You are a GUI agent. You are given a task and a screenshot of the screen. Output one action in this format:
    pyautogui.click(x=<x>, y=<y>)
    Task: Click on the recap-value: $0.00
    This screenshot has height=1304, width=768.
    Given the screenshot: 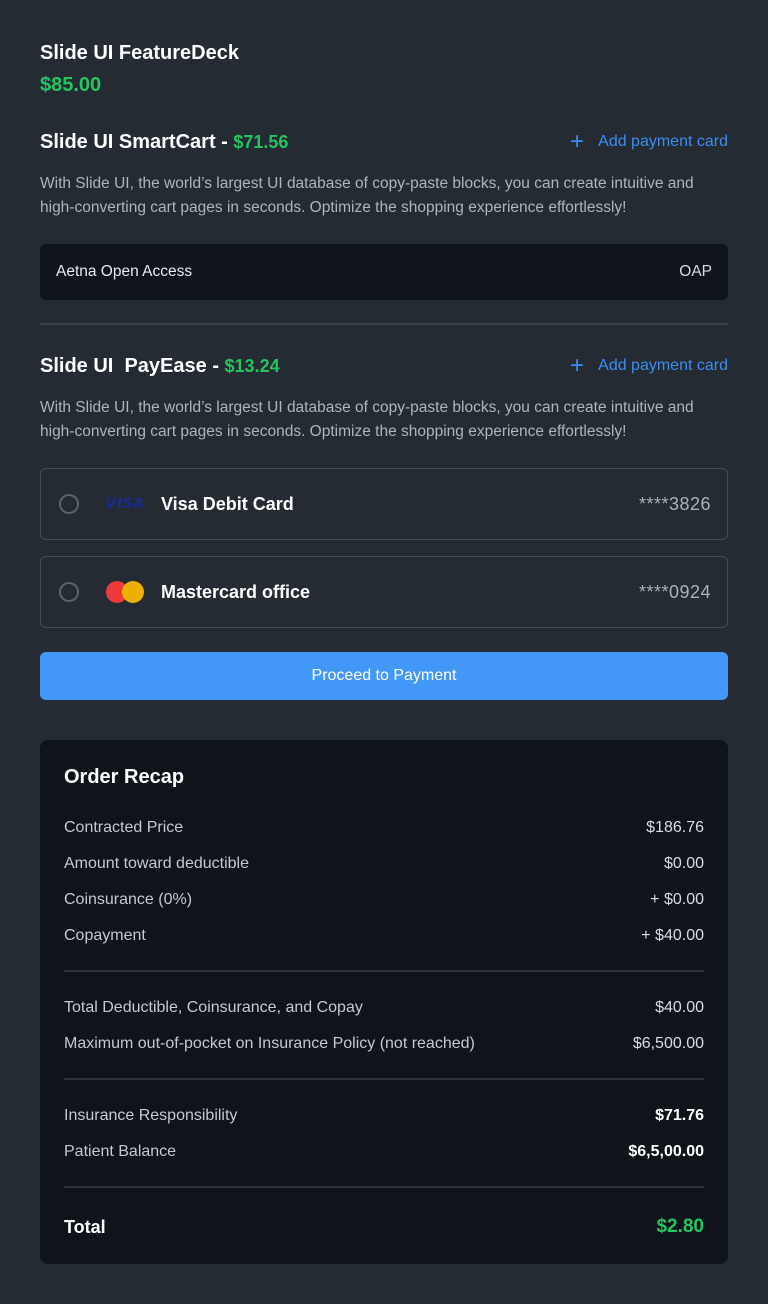 What is the action you would take?
    pyautogui.click(x=683, y=863)
    